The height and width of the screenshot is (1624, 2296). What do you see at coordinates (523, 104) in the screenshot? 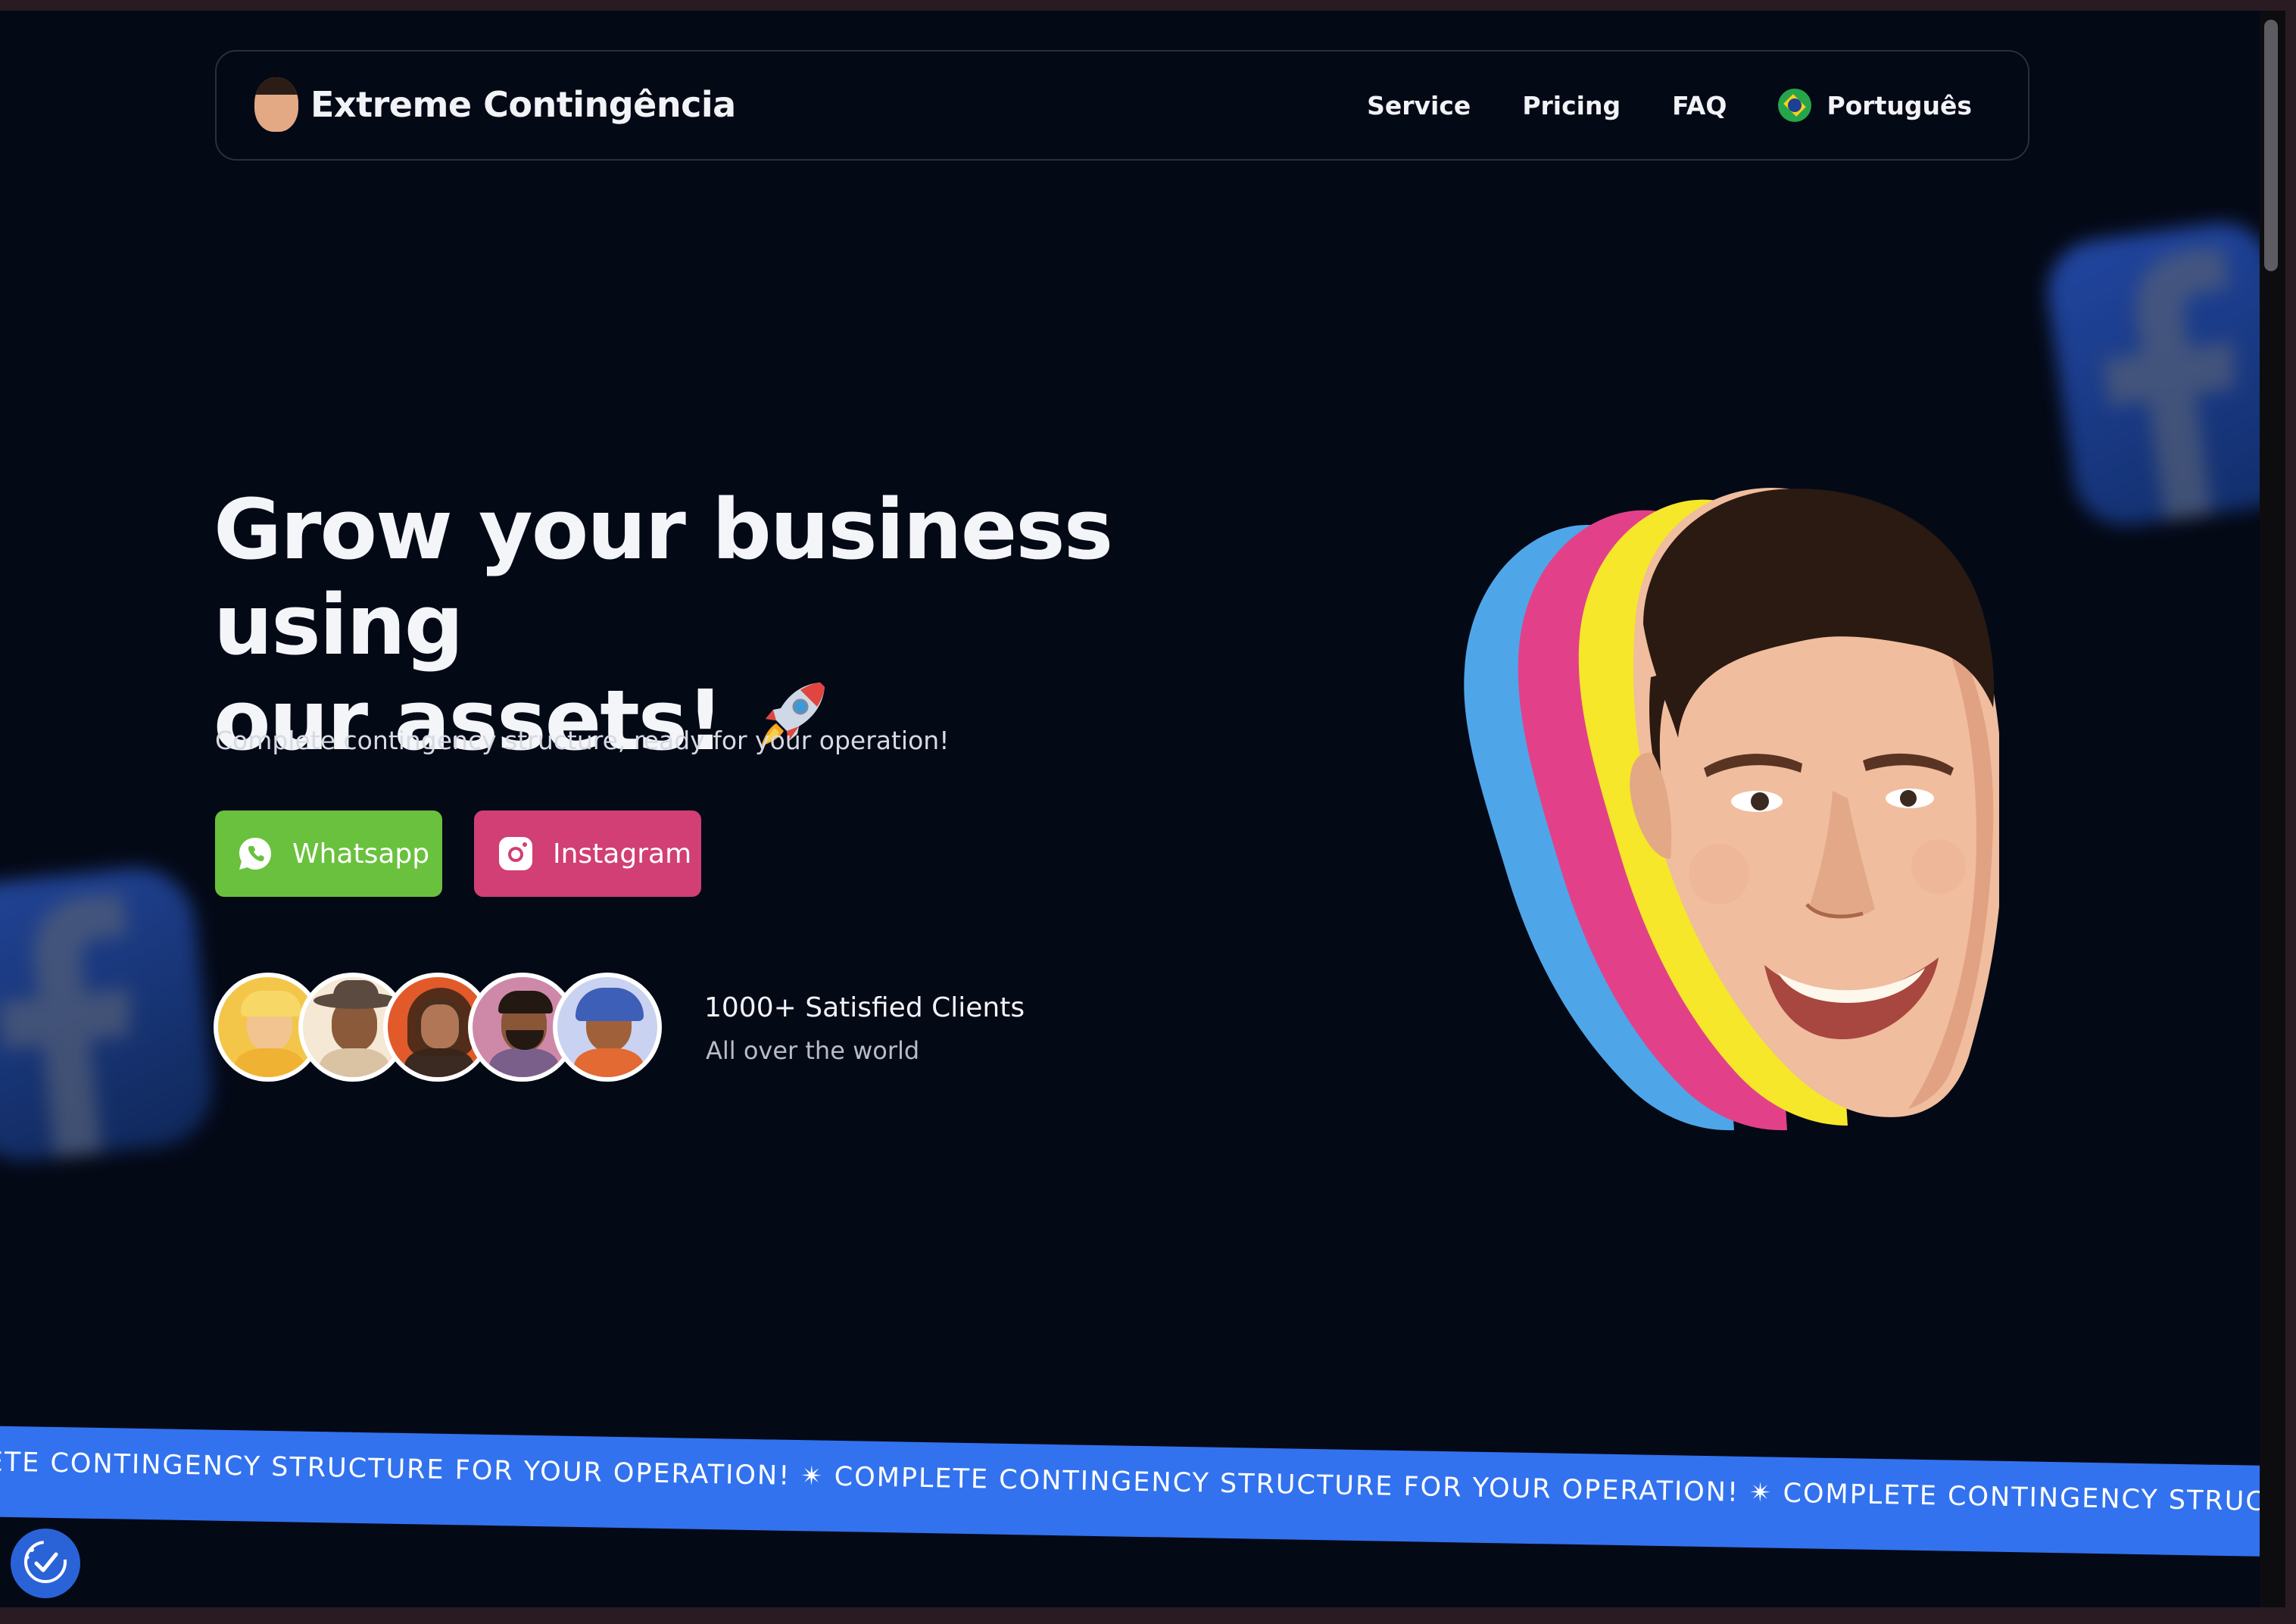
I see `brand-name: Extreme Contingência` at bounding box center [523, 104].